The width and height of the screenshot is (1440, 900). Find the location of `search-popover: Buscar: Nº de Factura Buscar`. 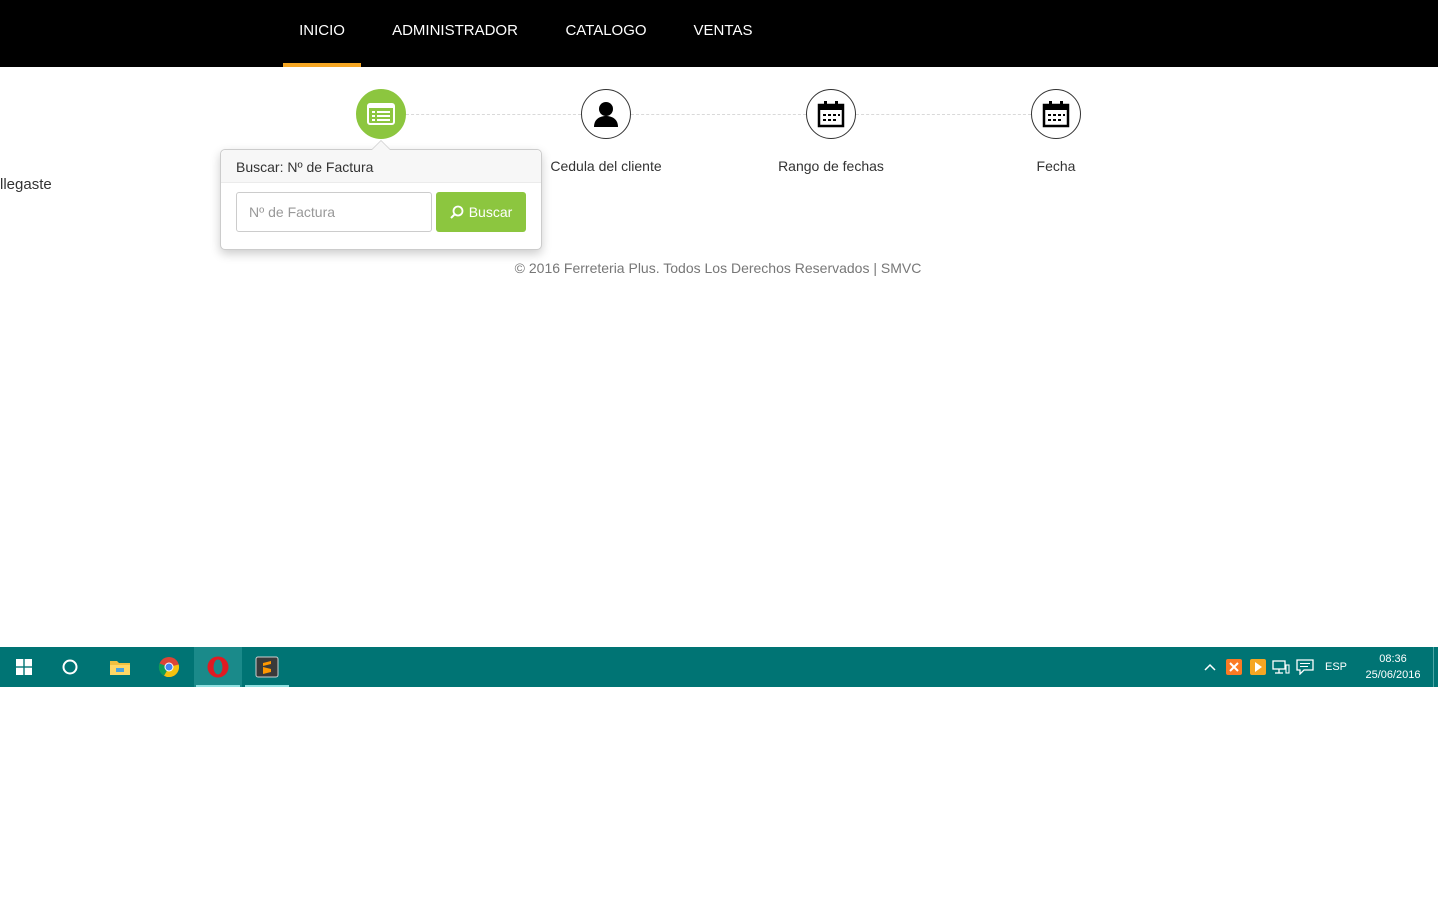

search-popover: Buscar: Nº de Factura Buscar is located at coordinates (381, 195).